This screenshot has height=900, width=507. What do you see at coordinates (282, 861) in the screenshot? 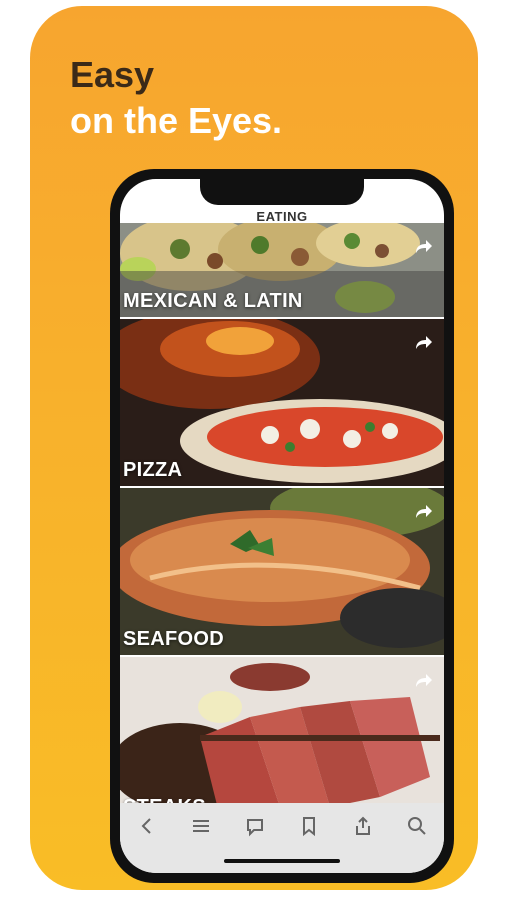
I see `home-indicator` at bounding box center [282, 861].